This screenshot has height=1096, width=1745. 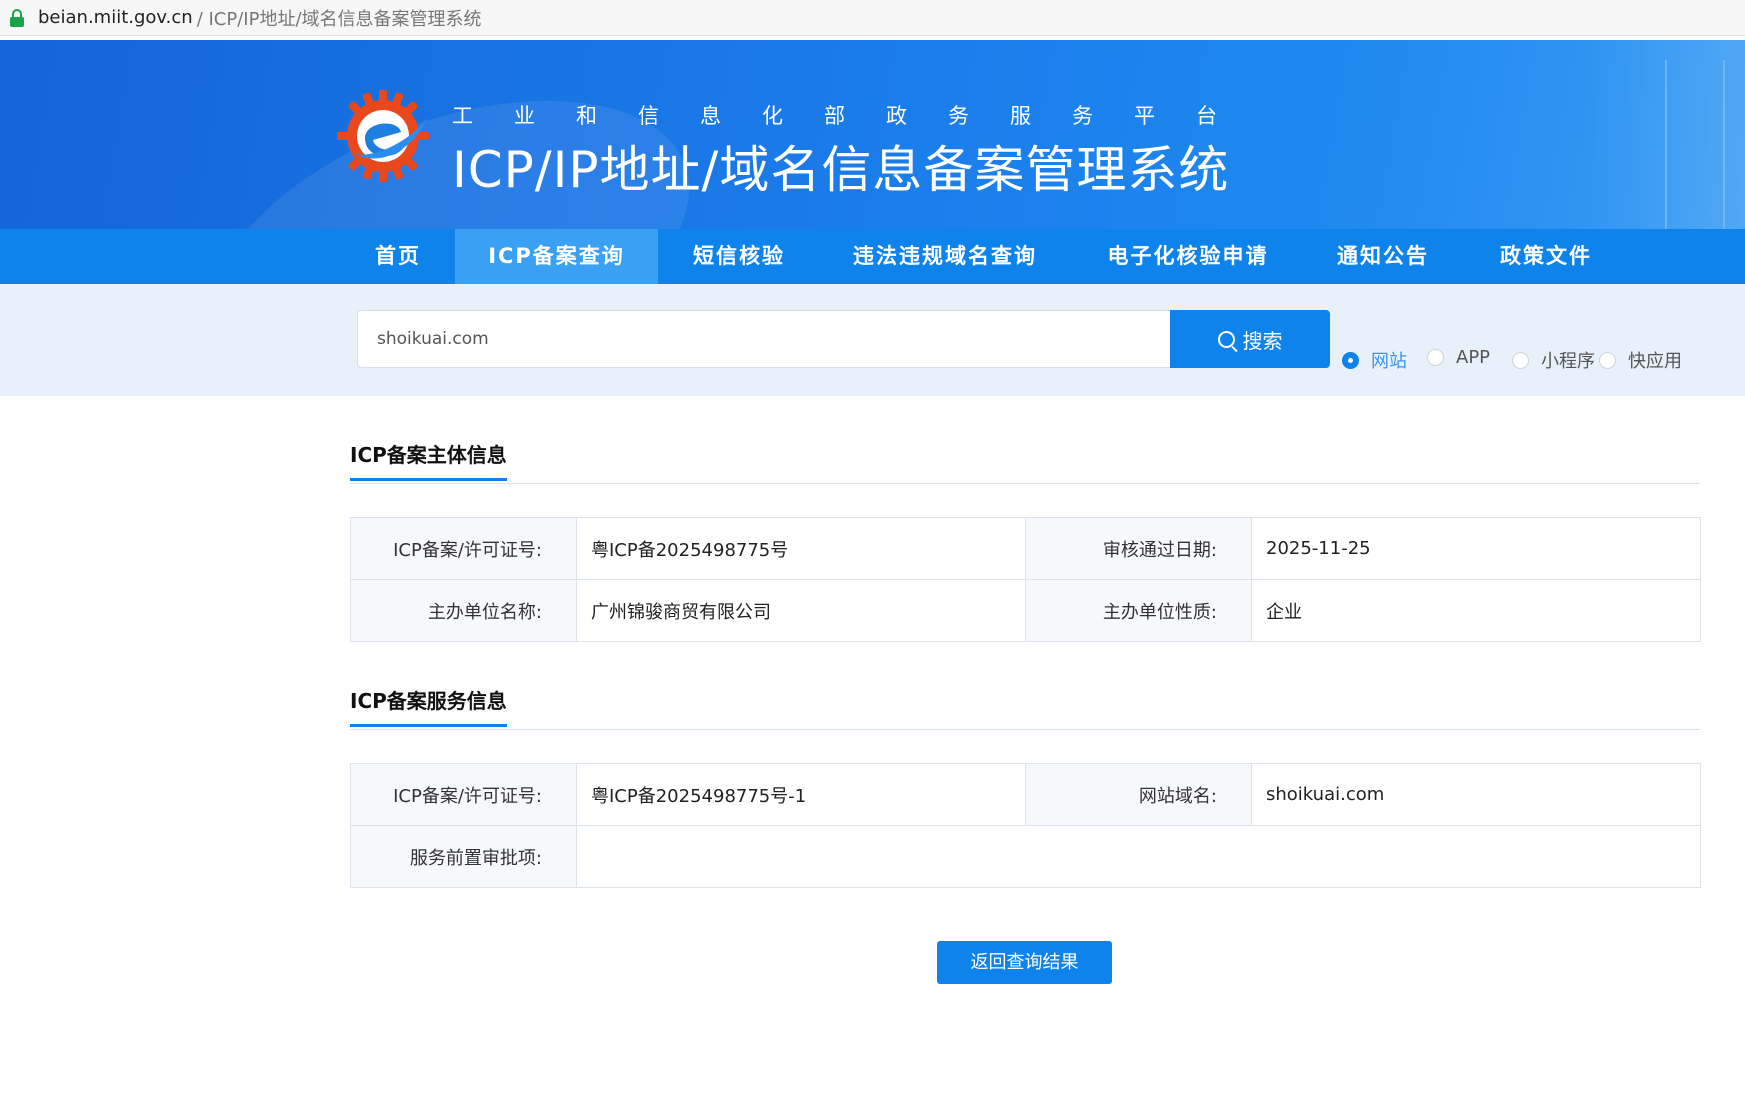 What do you see at coordinates (398, 256) in the screenshot?
I see `nav-item-home: 首页` at bounding box center [398, 256].